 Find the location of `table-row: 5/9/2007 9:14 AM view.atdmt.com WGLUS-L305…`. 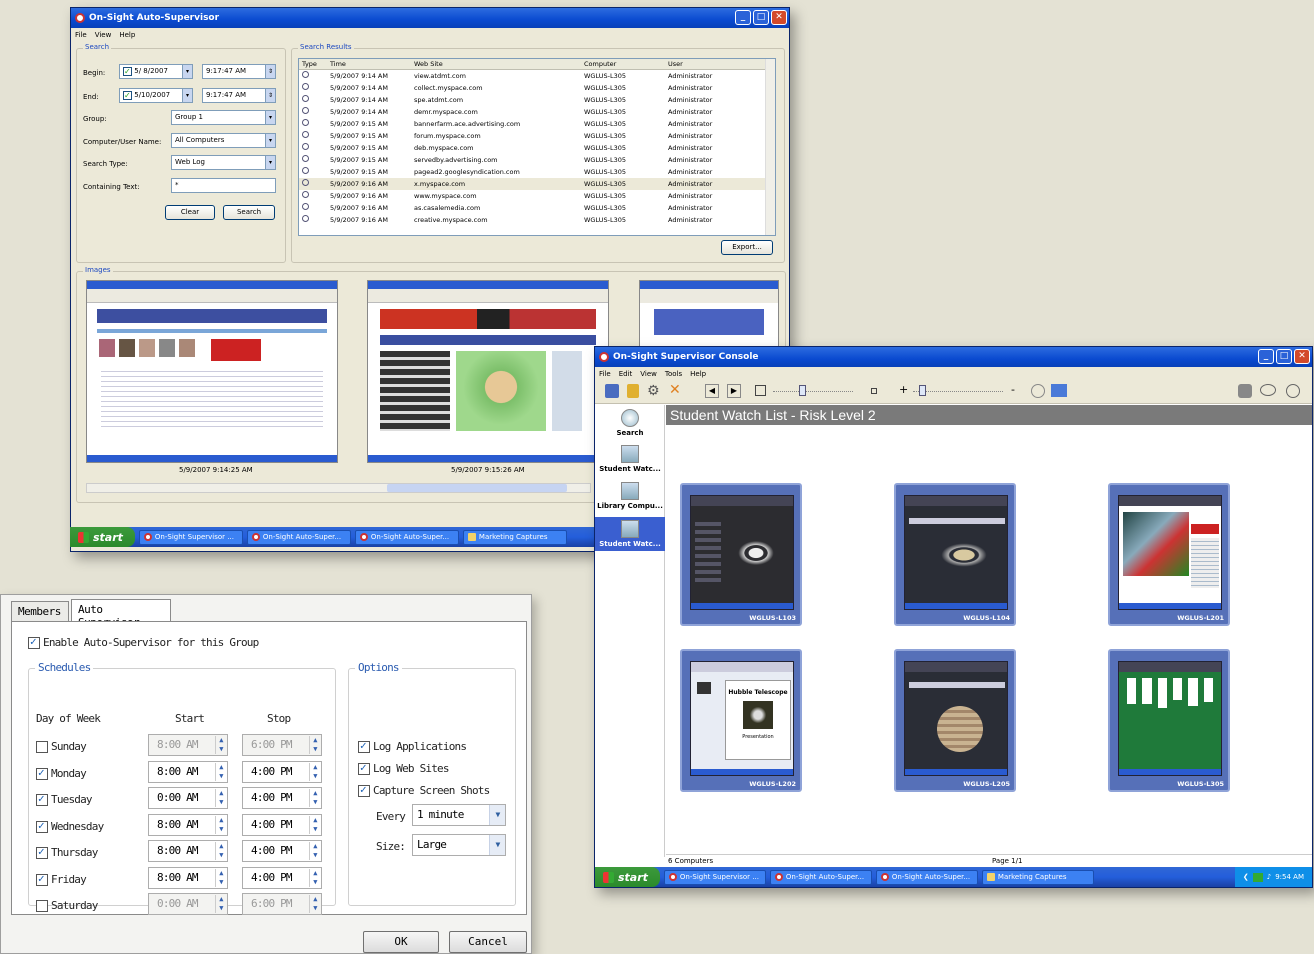

table-row: 5/9/2007 9:14 AM view.atdmt.com WGLUS-L305… is located at coordinates (537, 76).